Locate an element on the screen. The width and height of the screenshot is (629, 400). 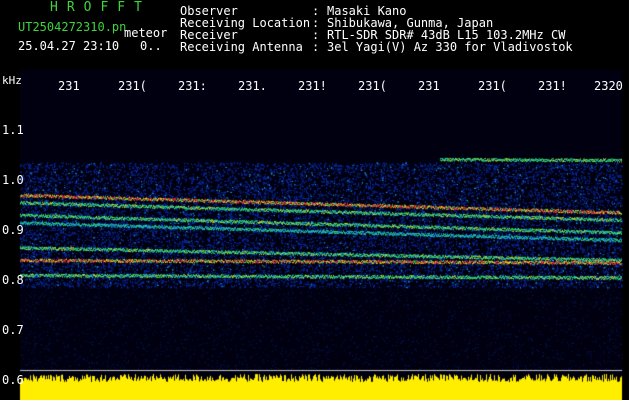
date-time: 25.04.27 23:10 is located at coordinates (69, 46).